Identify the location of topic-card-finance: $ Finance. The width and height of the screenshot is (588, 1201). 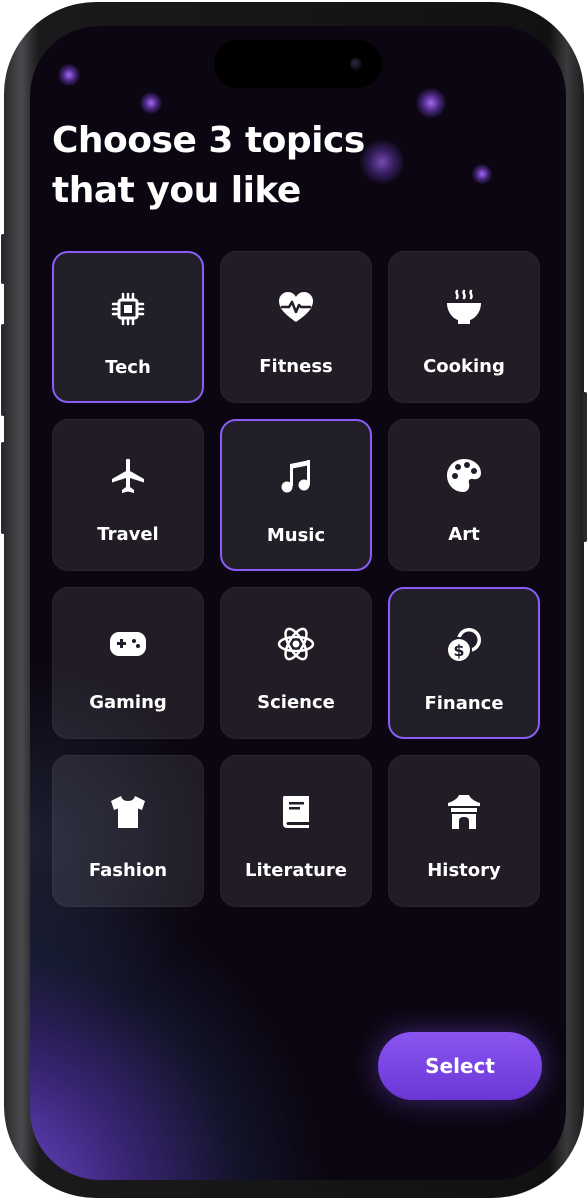
(464, 663).